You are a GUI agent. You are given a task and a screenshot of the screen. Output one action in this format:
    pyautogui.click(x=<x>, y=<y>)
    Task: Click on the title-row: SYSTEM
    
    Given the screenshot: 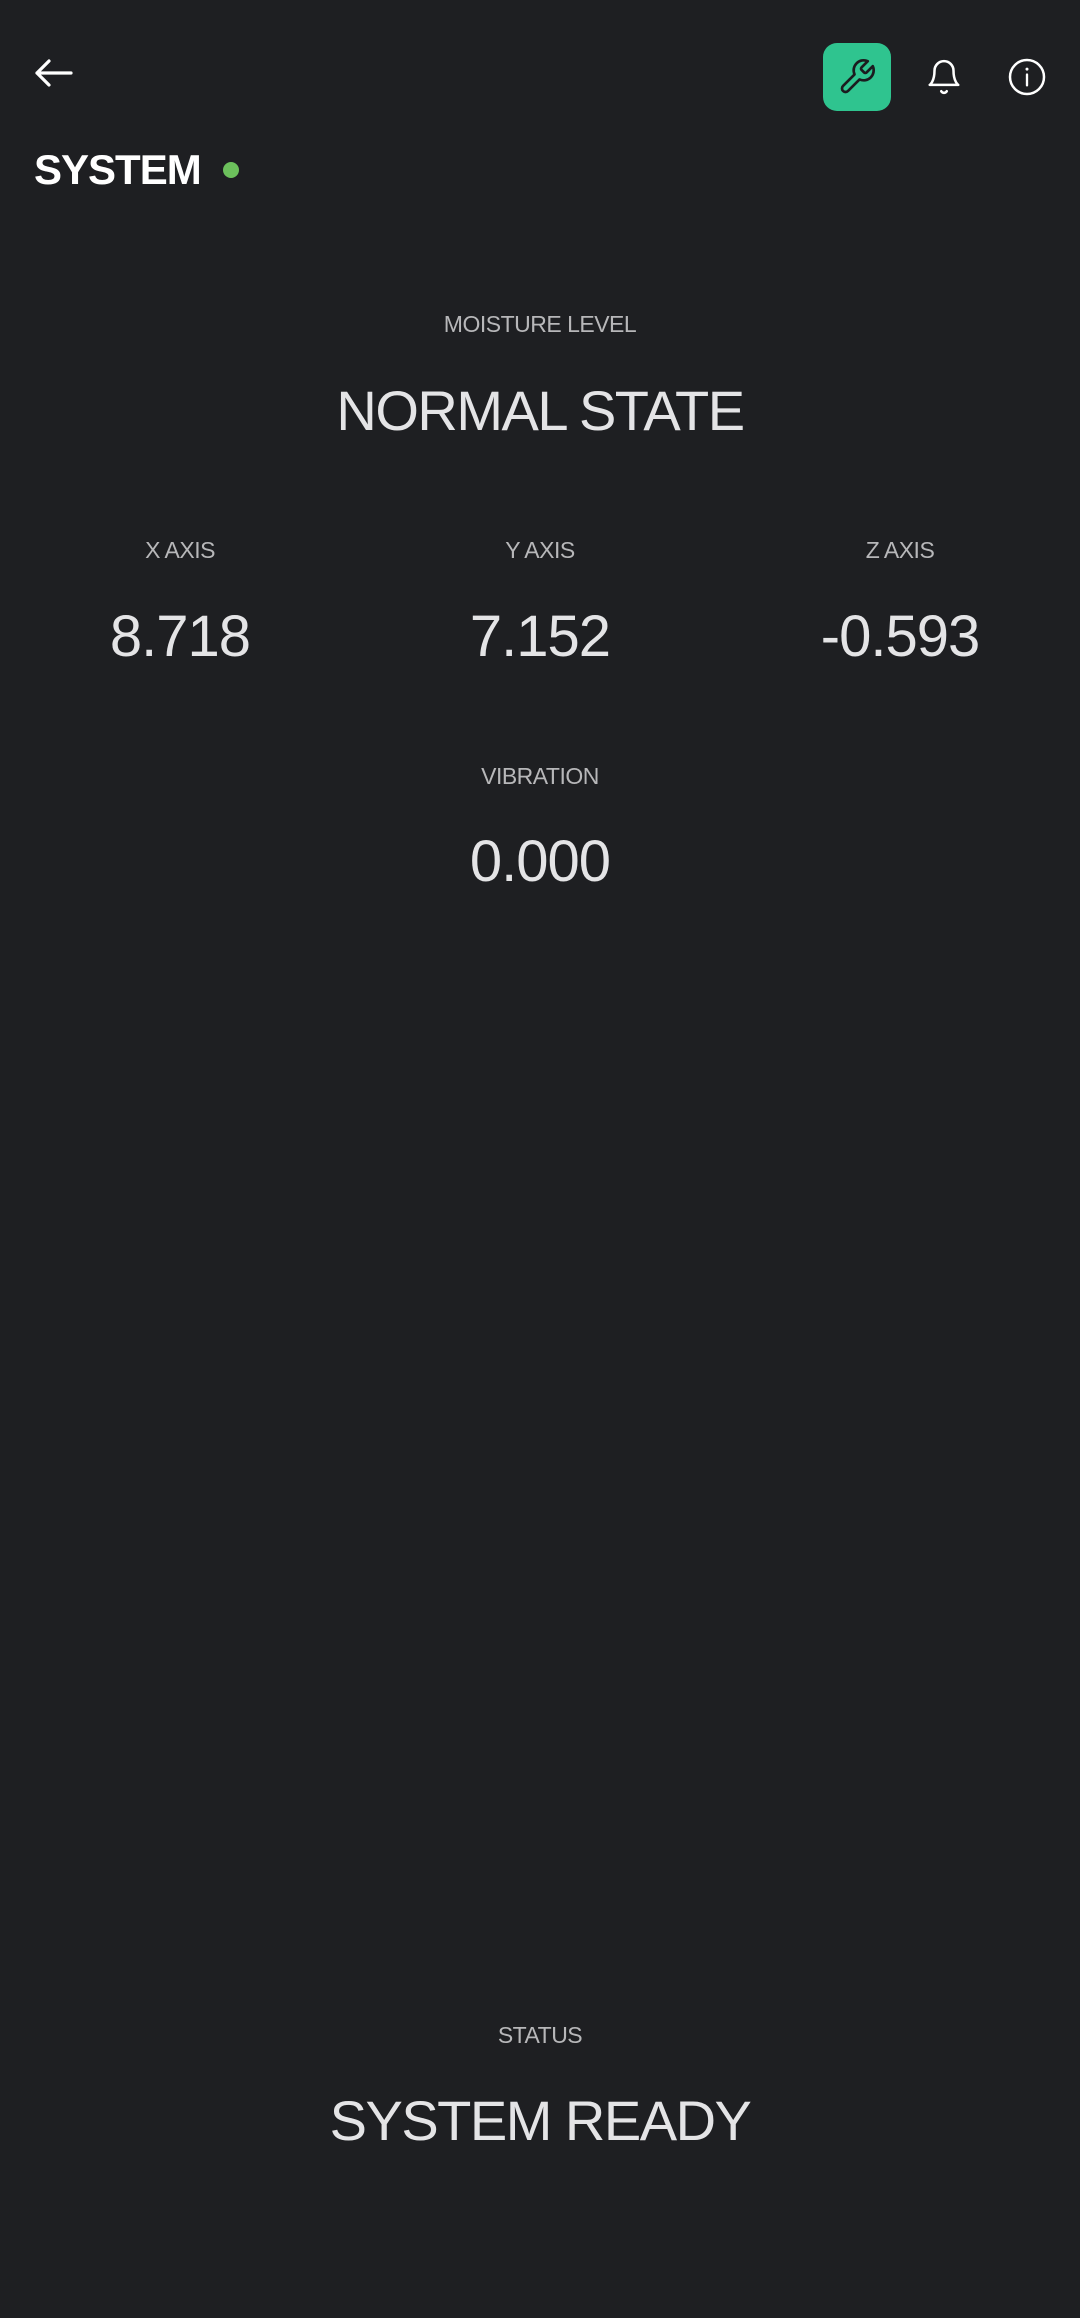 What is the action you would take?
    pyautogui.click(x=136, y=170)
    